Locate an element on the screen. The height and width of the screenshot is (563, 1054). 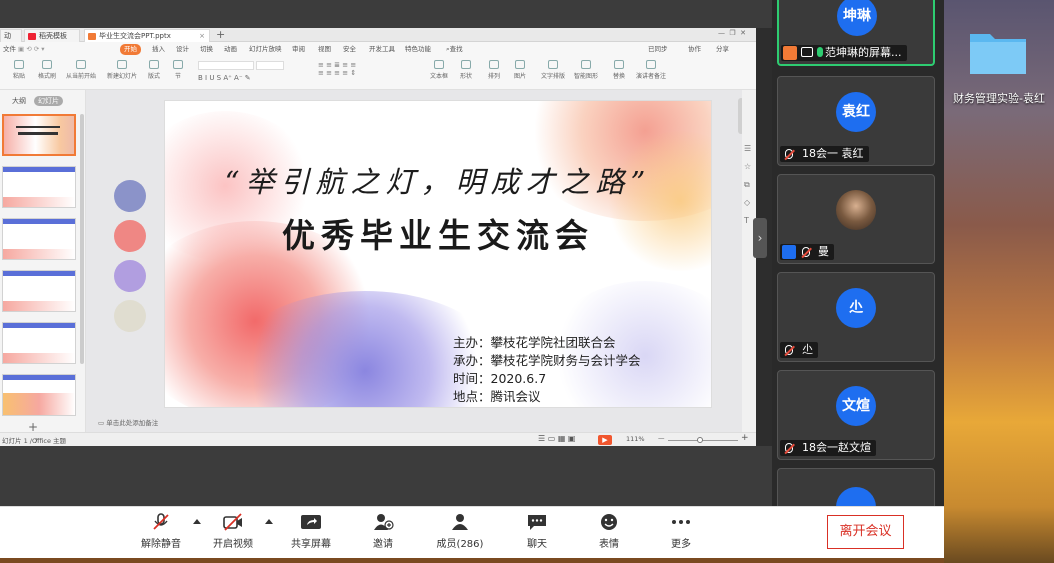
menu-security: 安全 is located at coordinates (349, 49).